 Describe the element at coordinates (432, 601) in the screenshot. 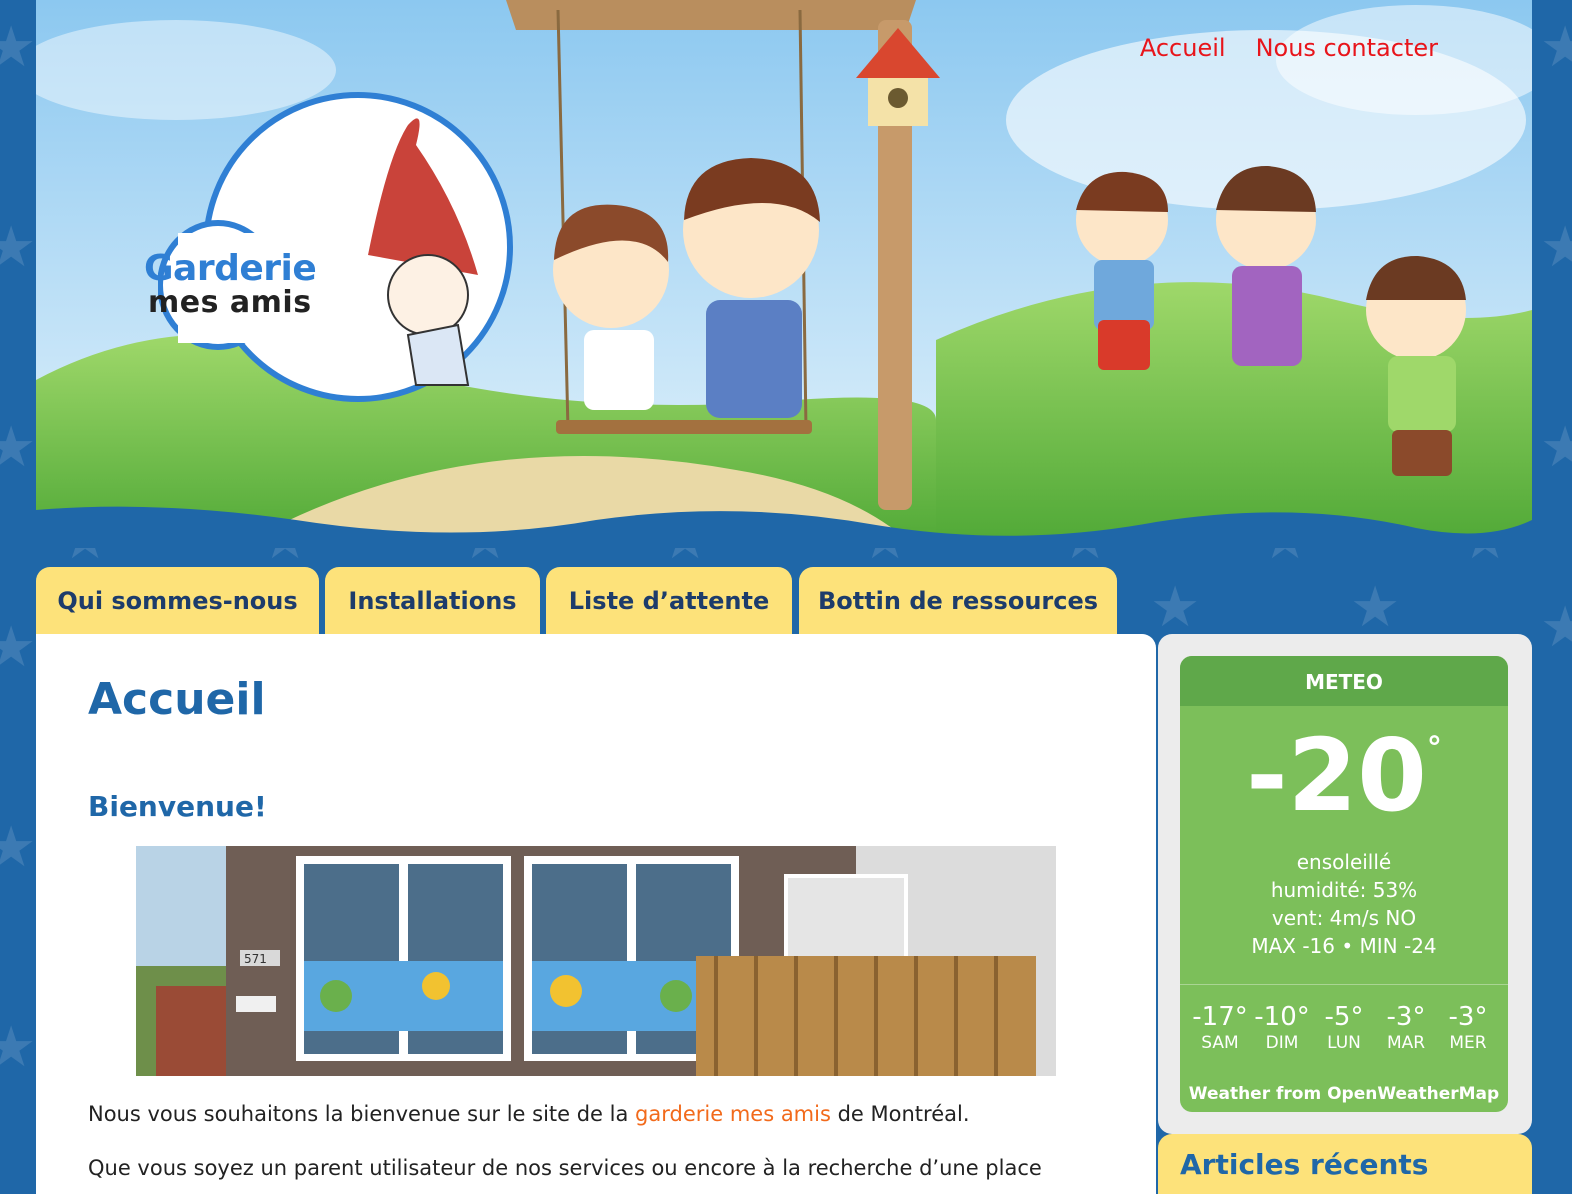

I see `tab-installations: Installations` at that location.